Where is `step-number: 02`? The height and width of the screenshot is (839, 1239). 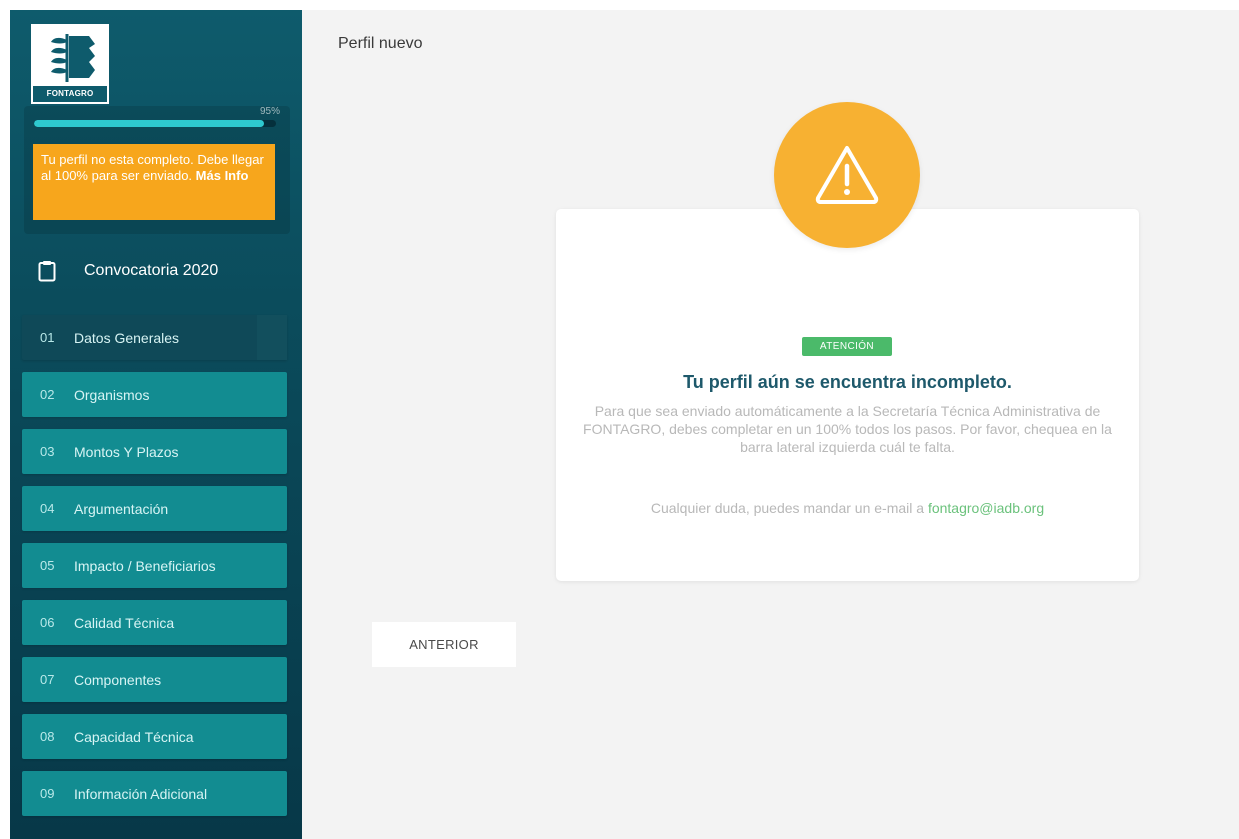 step-number: 02 is located at coordinates (47, 394).